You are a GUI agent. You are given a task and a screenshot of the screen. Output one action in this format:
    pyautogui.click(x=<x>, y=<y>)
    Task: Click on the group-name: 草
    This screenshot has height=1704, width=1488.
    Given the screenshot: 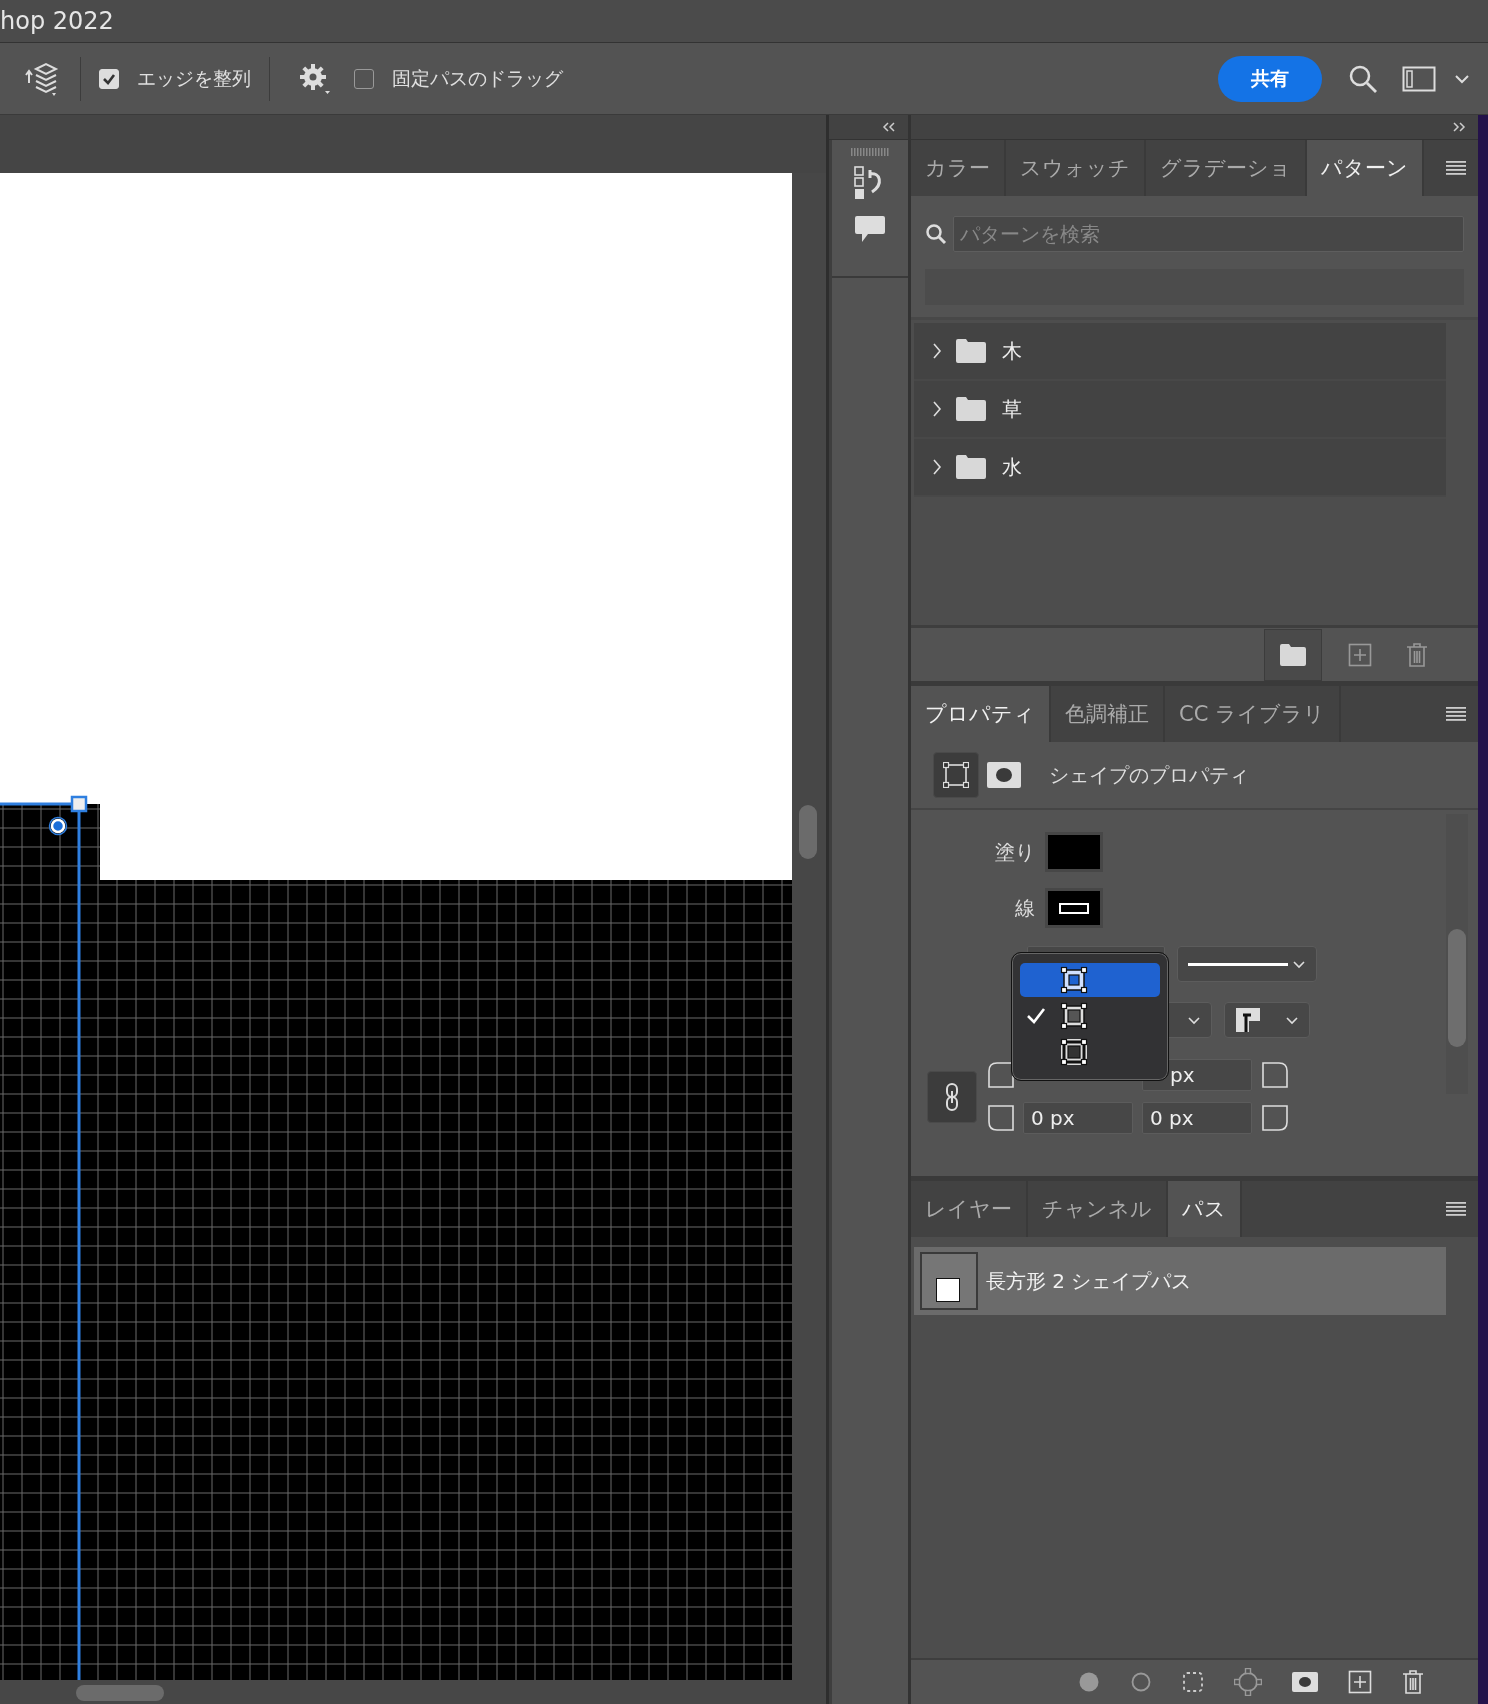 What is the action you would take?
    pyautogui.click(x=1012, y=409)
    